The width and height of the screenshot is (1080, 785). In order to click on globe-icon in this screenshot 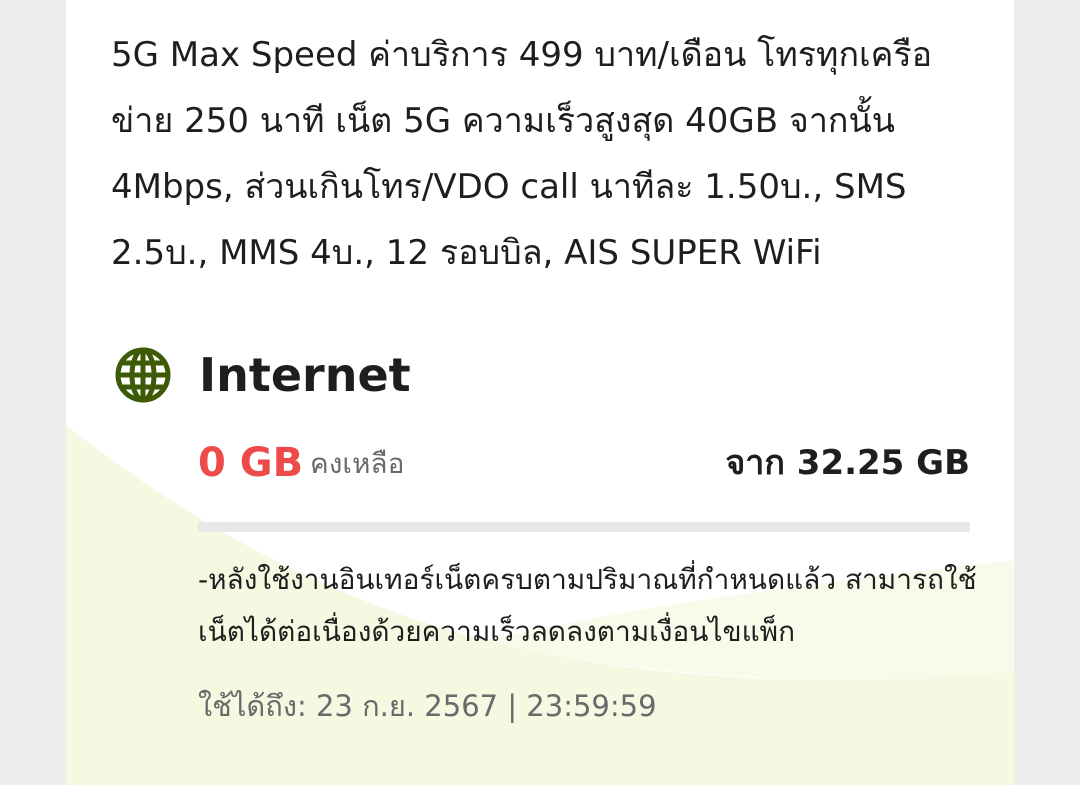, I will do `click(143, 375)`.